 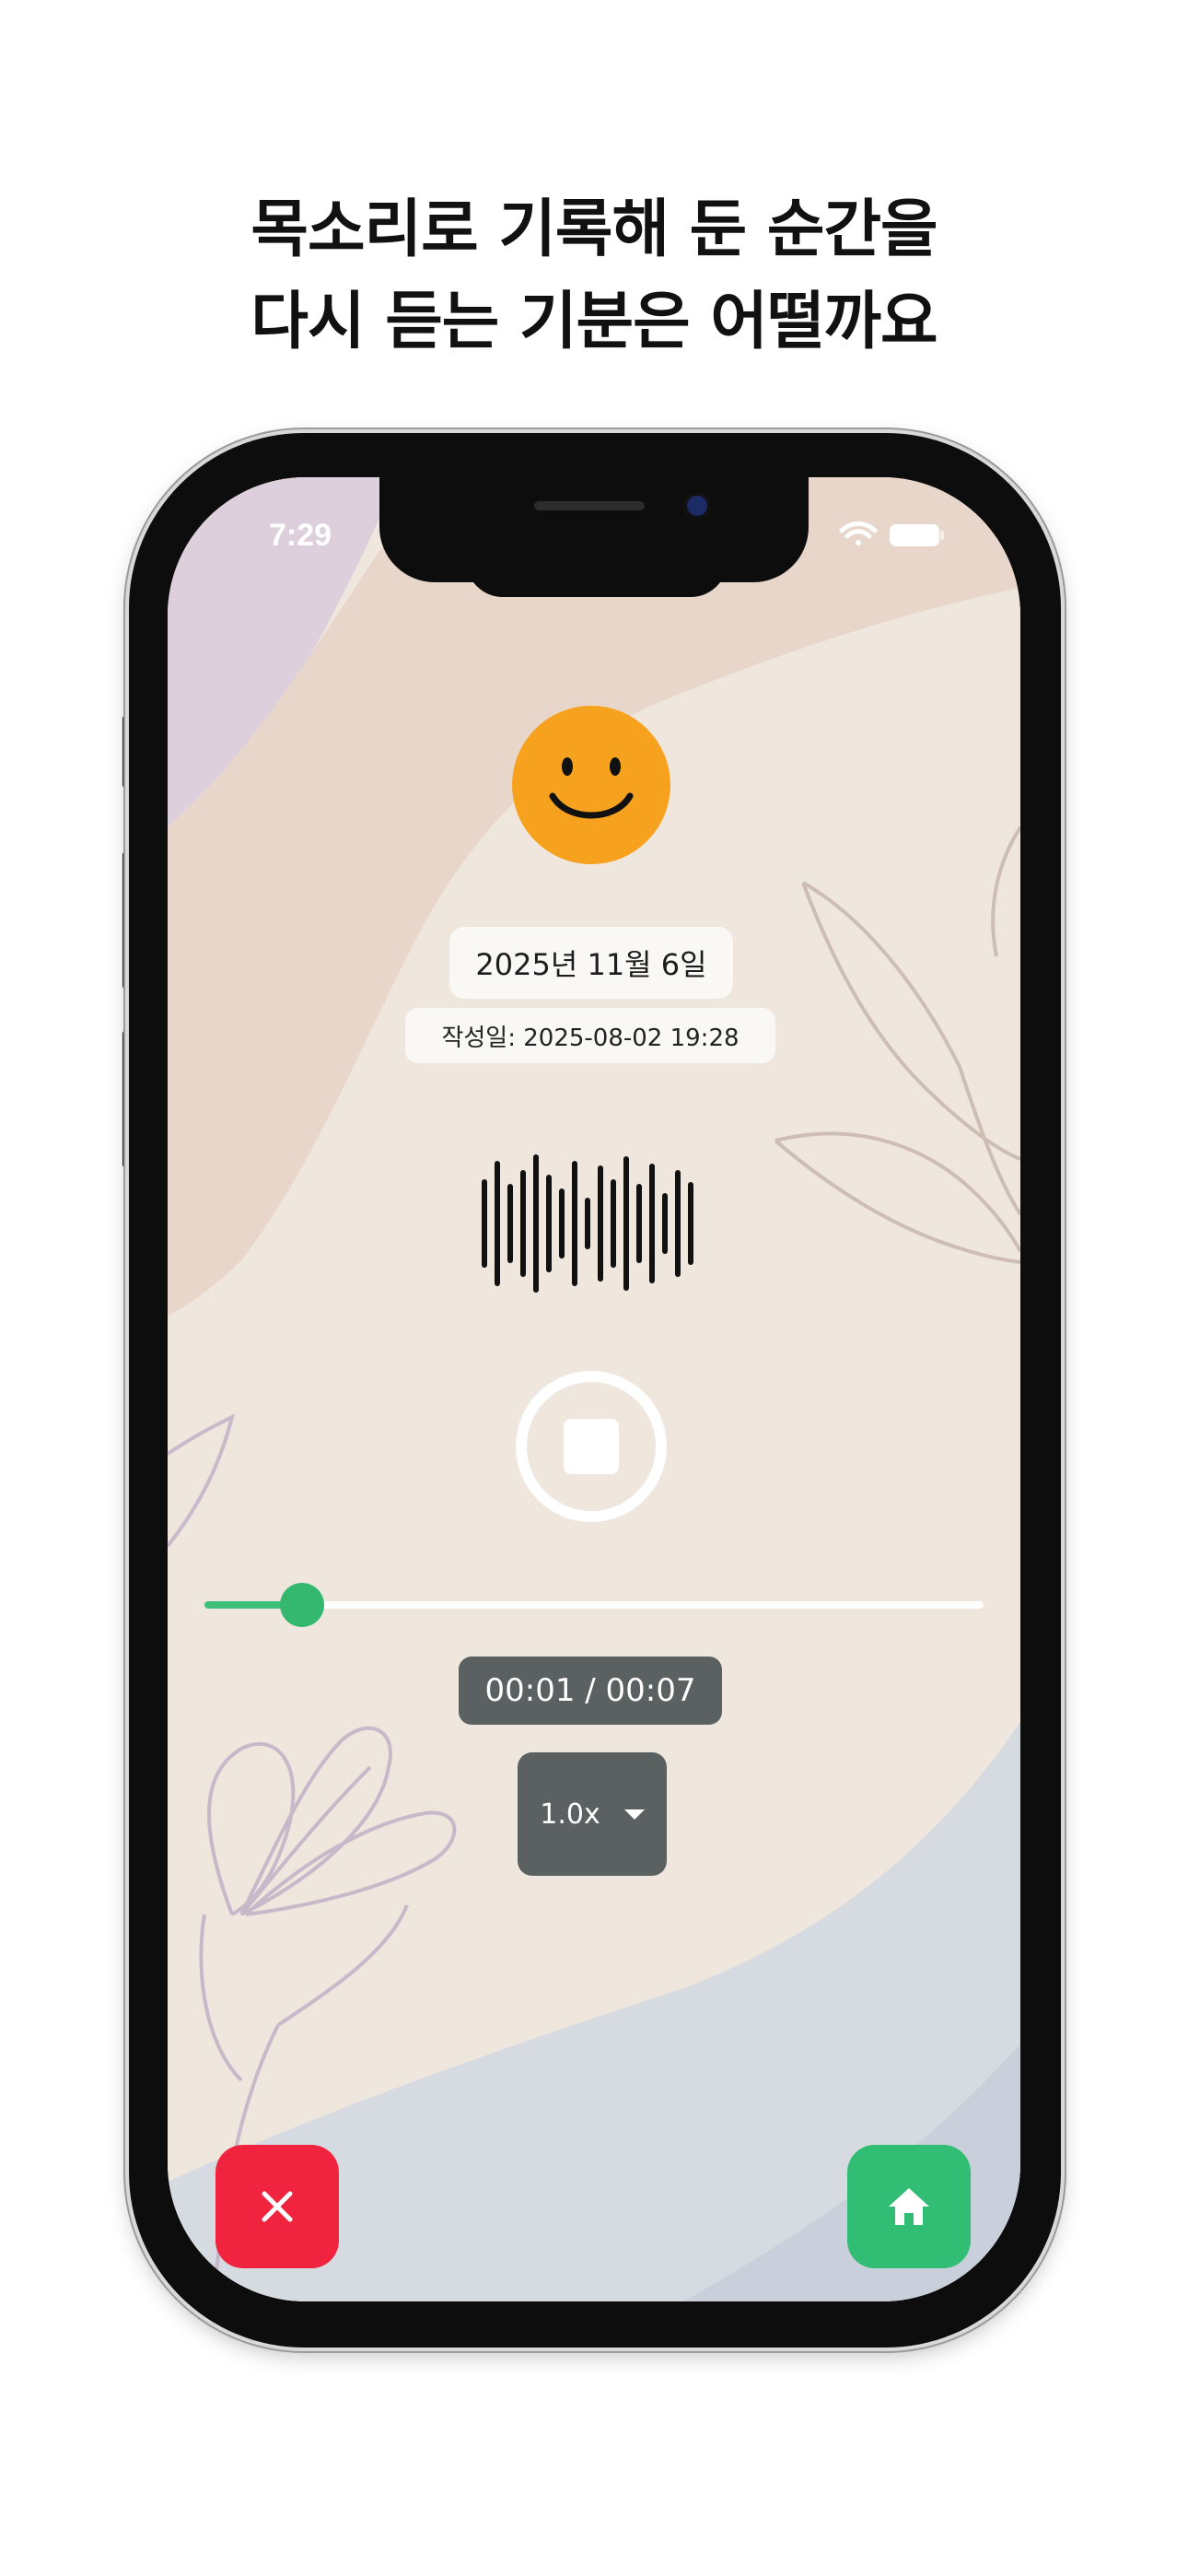 I want to click on status-bar-icons, so click(x=891, y=536).